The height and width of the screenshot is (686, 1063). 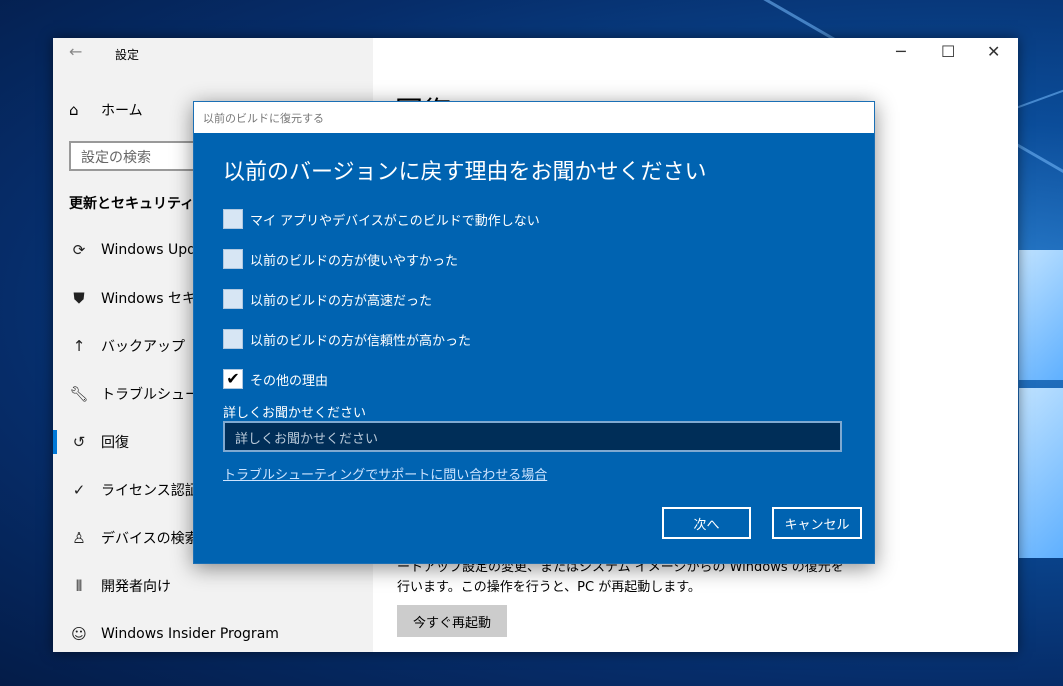 I want to click on checkbox-checked: ✔, so click(x=233, y=379).